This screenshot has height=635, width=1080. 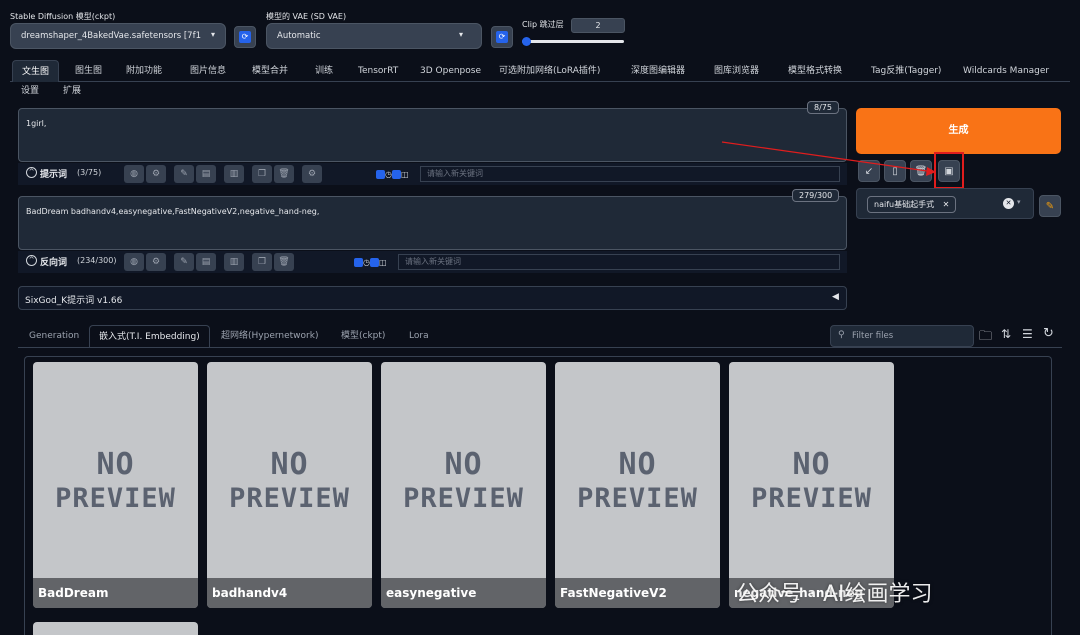 I want to click on slider-handle, so click(x=526, y=41).